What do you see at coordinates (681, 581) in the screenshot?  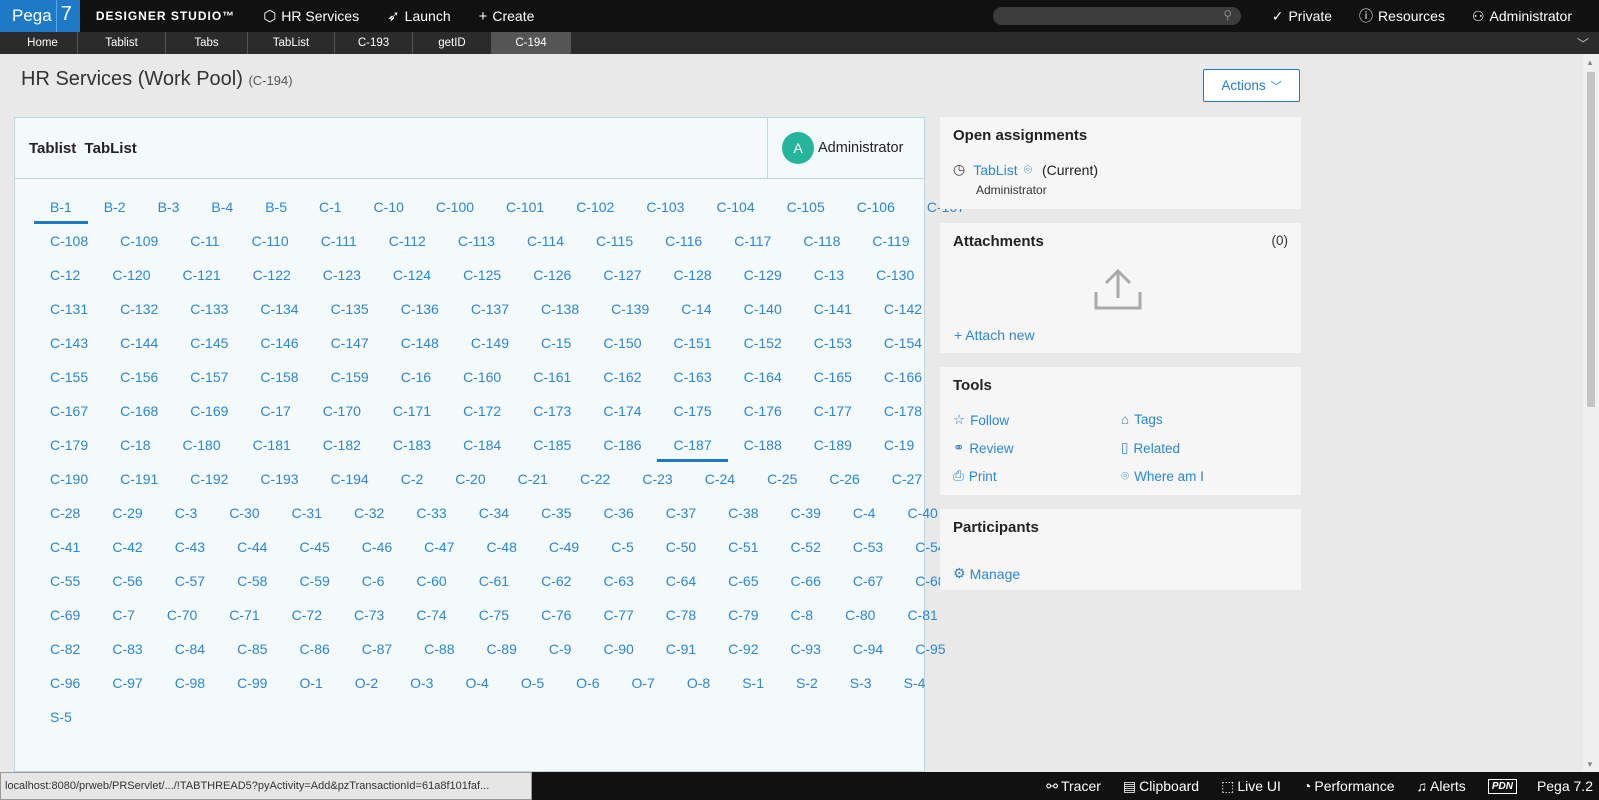 I see `case-tab-c-64: C-64` at bounding box center [681, 581].